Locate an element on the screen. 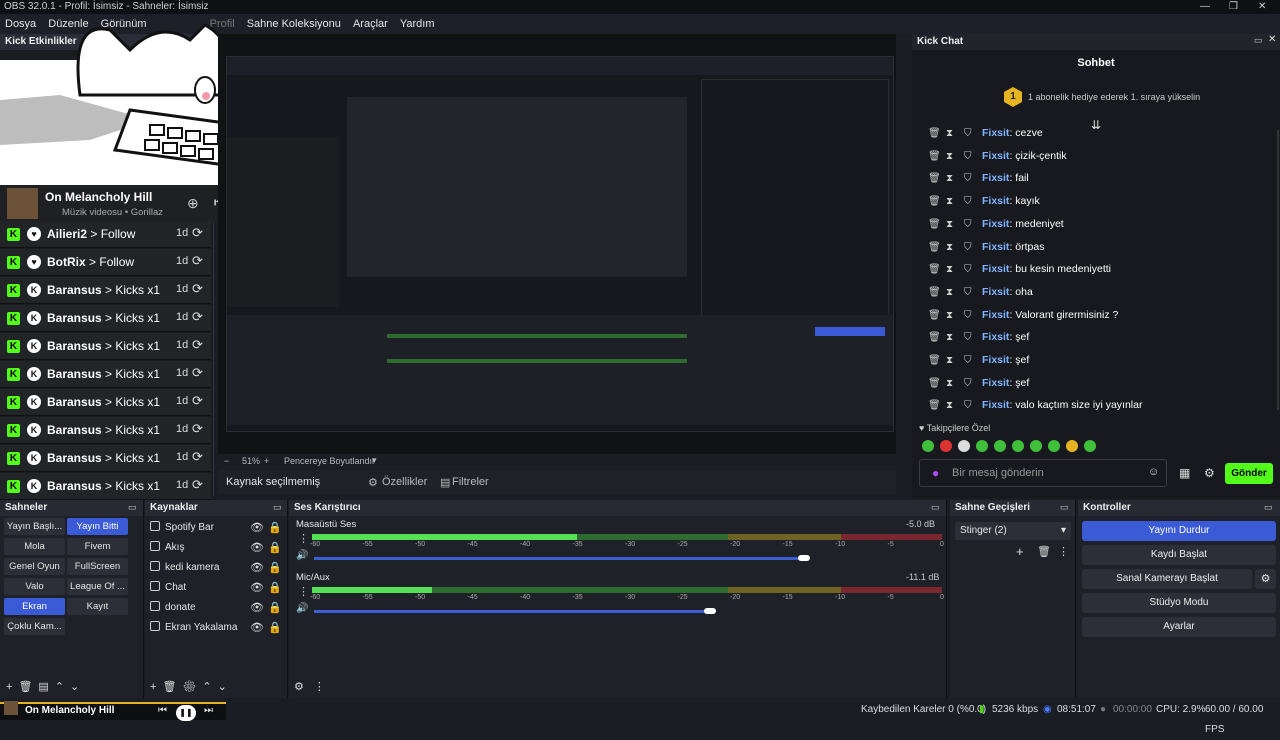 This screenshot has height=740, width=1280. scene-button: Kayıt is located at coordinates (97, 606).